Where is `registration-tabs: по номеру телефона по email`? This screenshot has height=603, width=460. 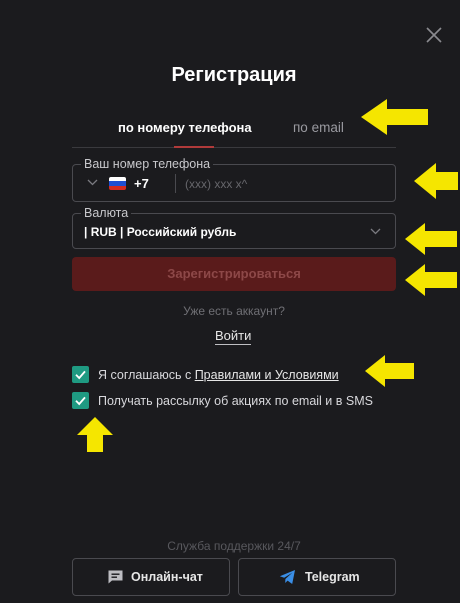 registration-tabs: по номеру телефона по email is located at coordinates (234, 131).